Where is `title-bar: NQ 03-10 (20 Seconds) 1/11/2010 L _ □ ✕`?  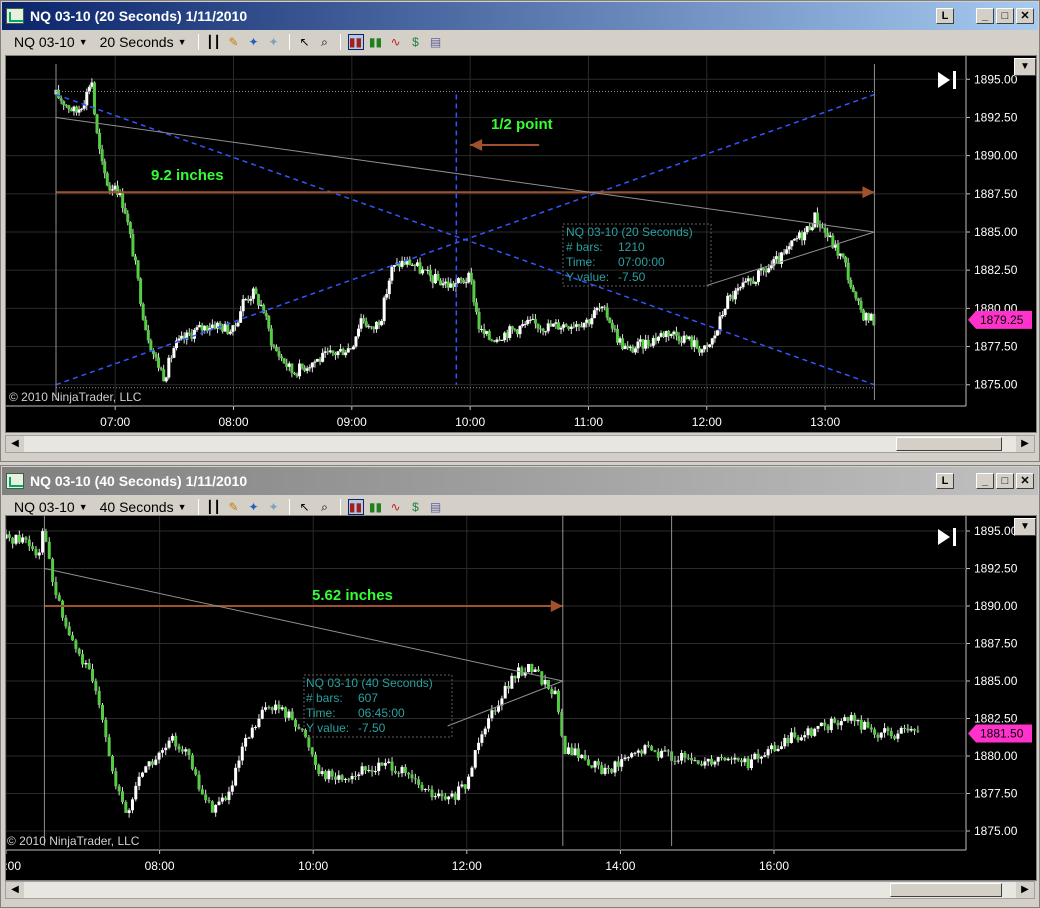
title-bar: NQ 03-10 (20 Seconds) 1/11/2010 L _ □ ✕ is located at coordinates (520, 16).